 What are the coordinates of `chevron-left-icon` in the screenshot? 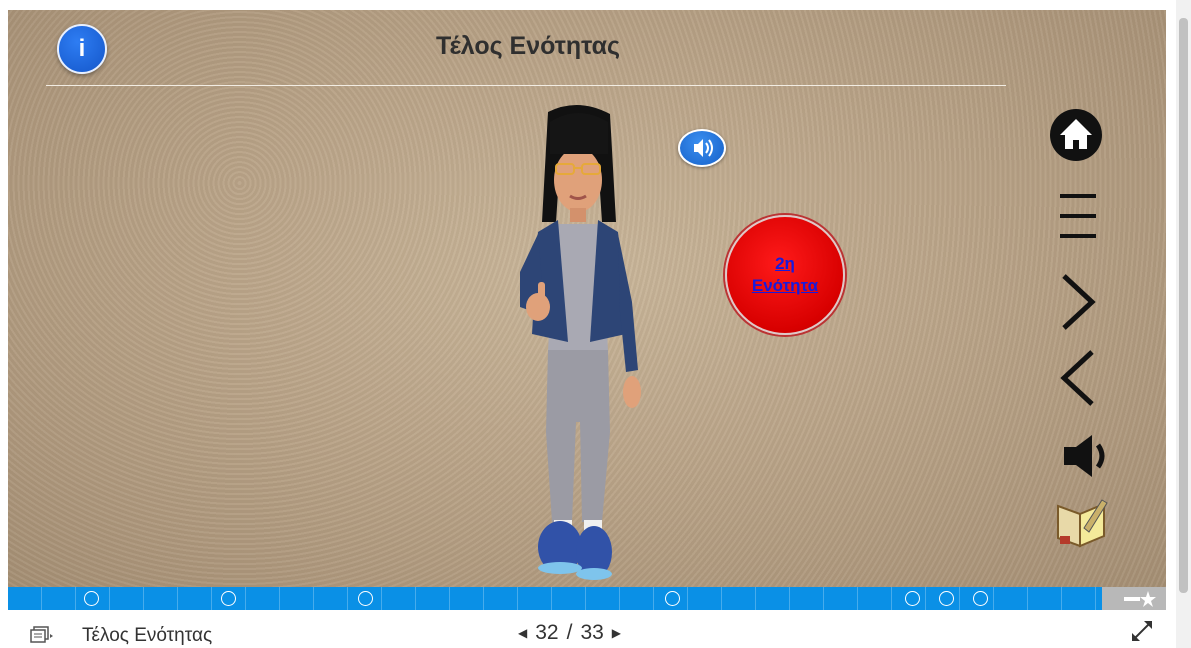 It's located at (1078, 378).